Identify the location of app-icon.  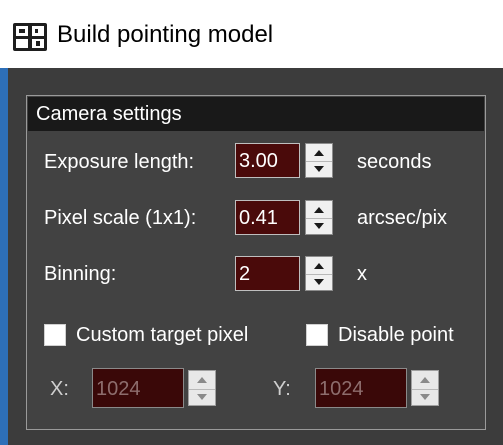
(30, 37).